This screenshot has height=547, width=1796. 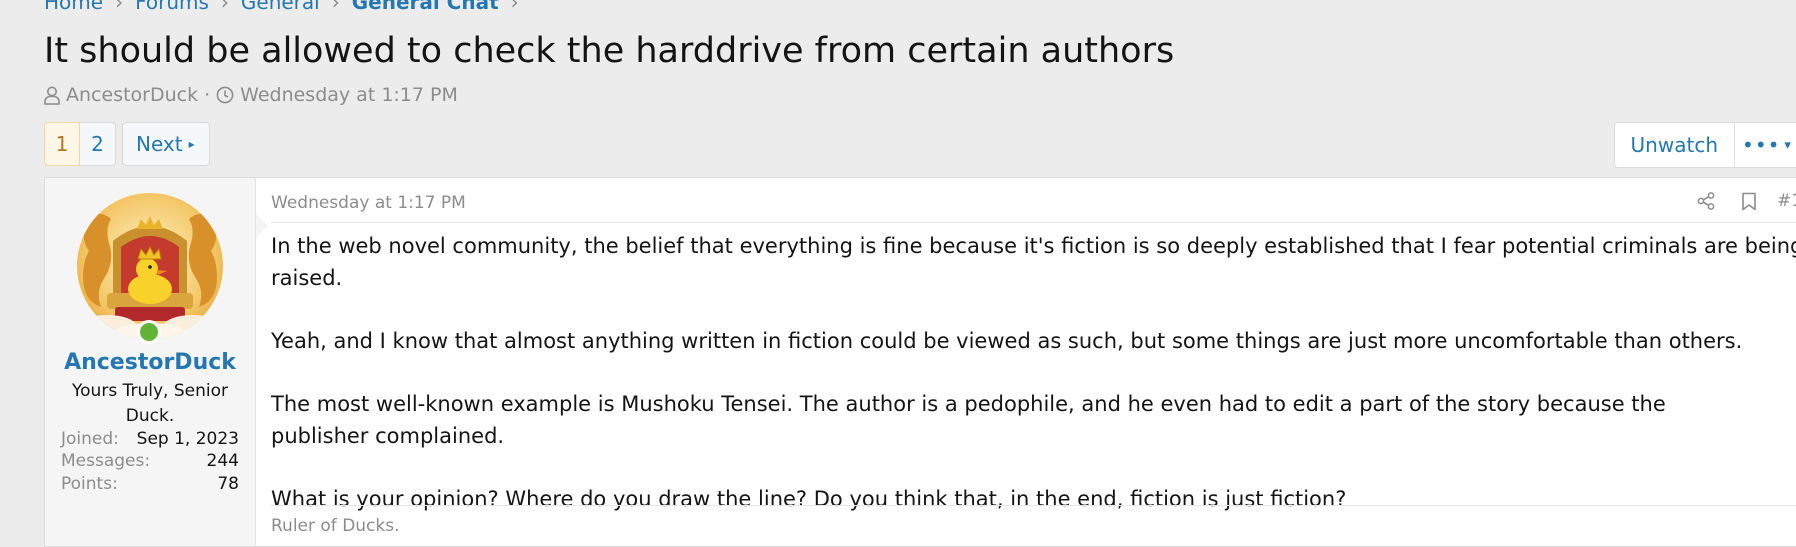 What do you see at coordinates (349, 95) in the screenshot?
I see `thread-date-link: Wednesday at 1:17 PM` at bounding box center [349, 95].